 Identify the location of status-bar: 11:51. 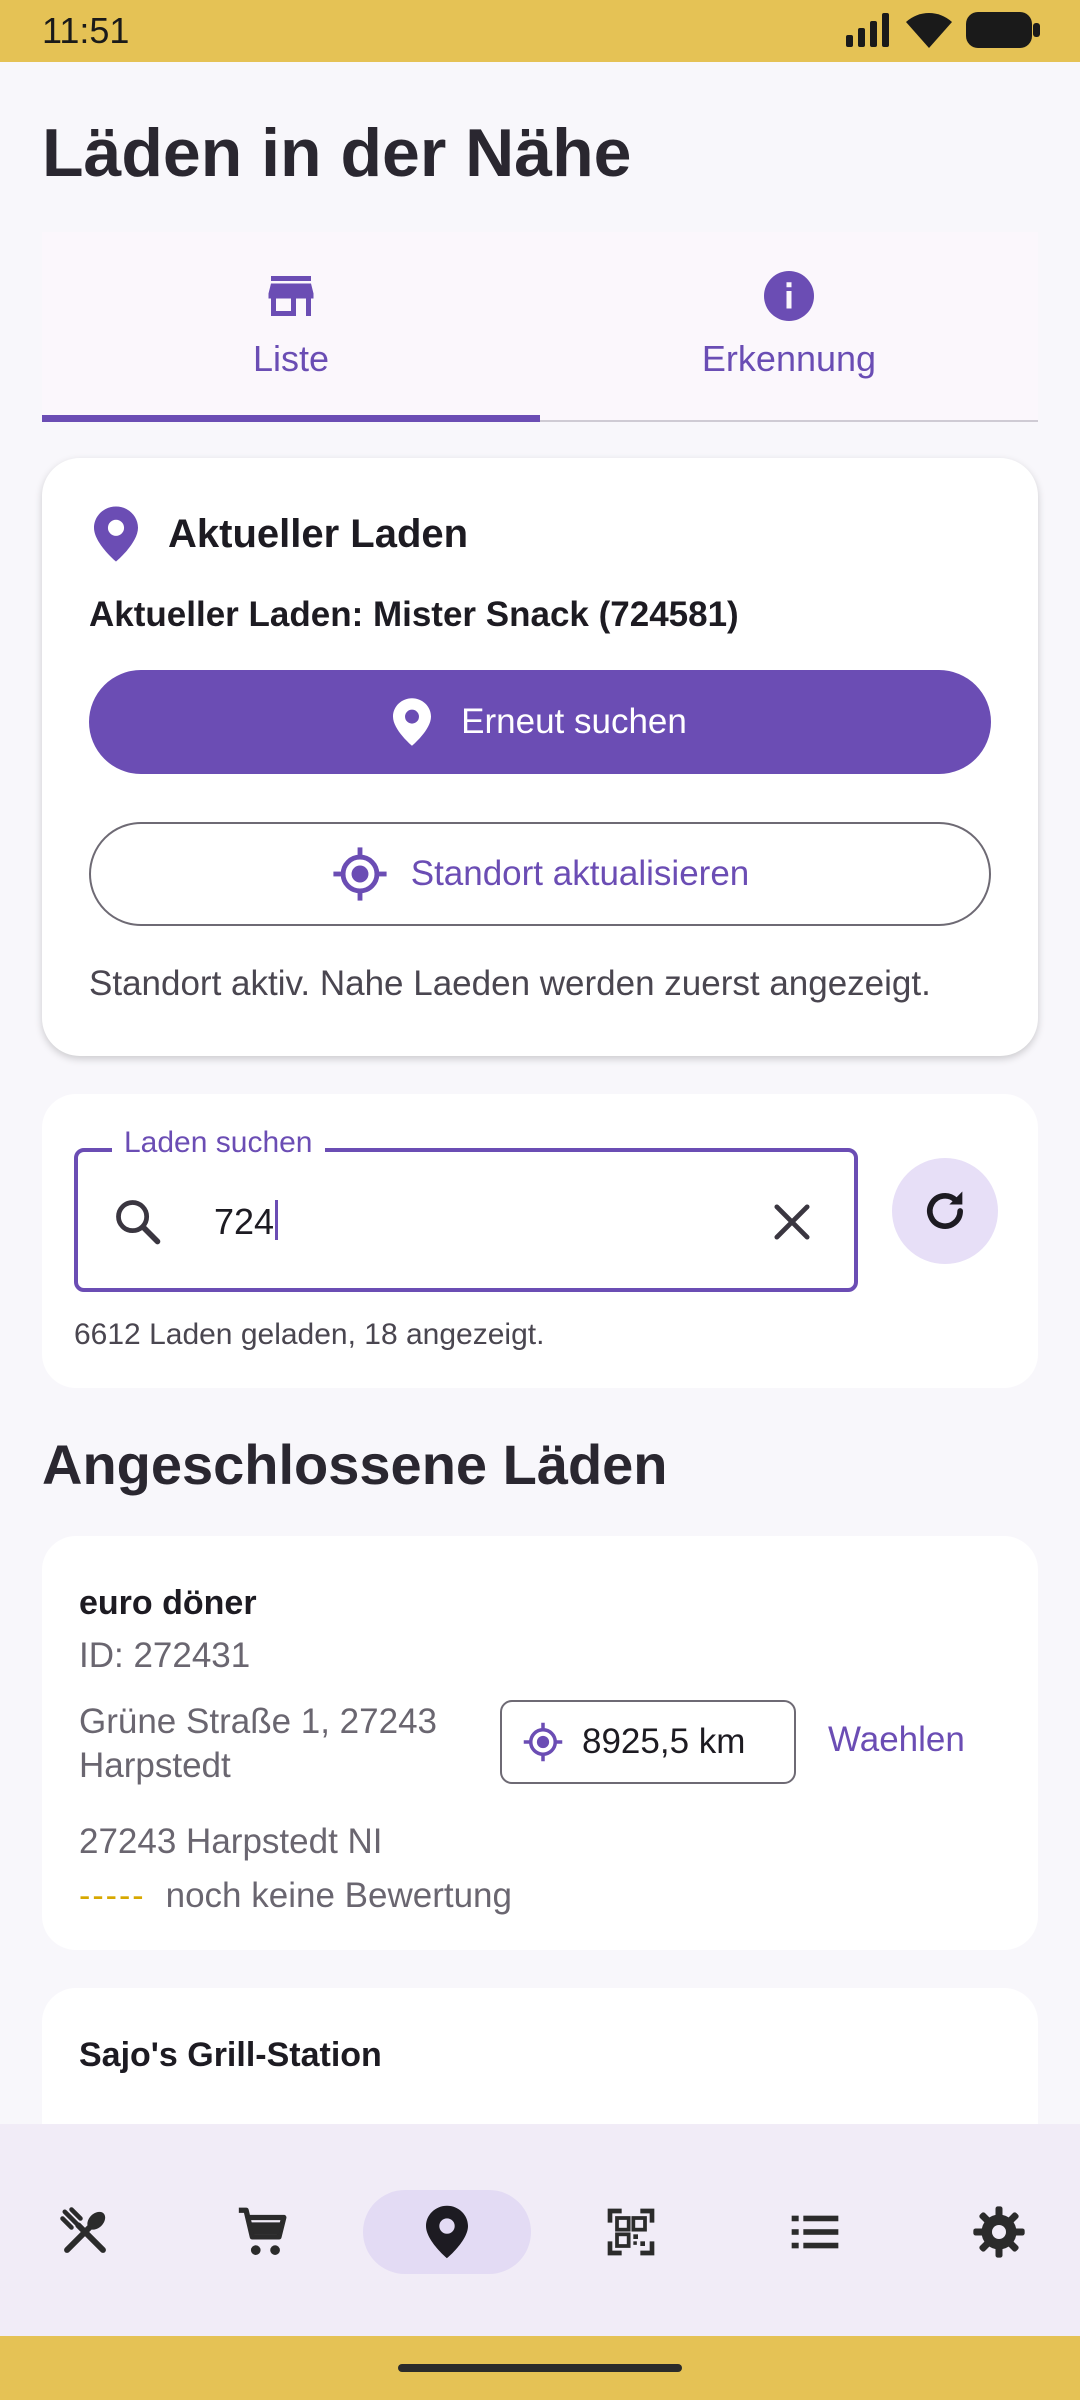
(540, 31).